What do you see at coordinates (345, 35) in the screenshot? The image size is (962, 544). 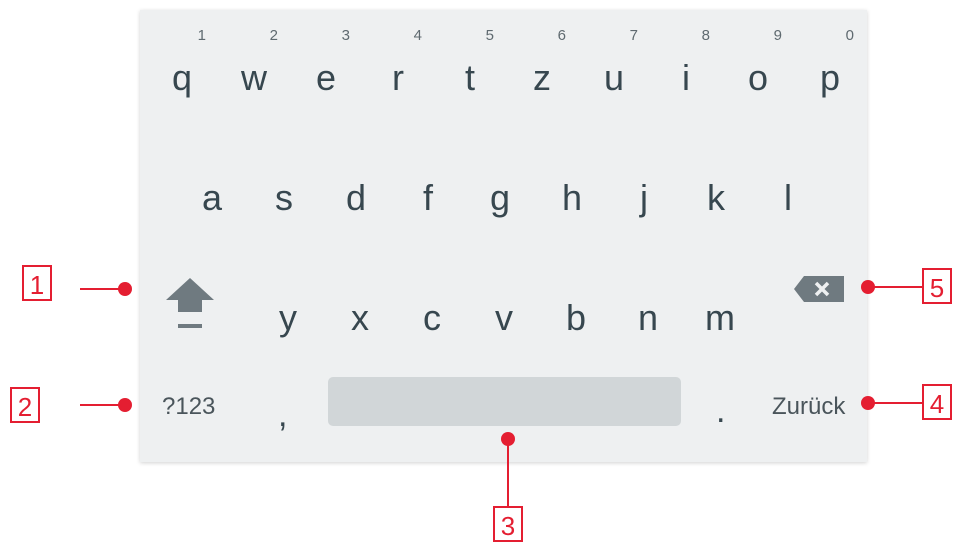 I see `key-number-hint: 3` at bounding box center [345, 35].